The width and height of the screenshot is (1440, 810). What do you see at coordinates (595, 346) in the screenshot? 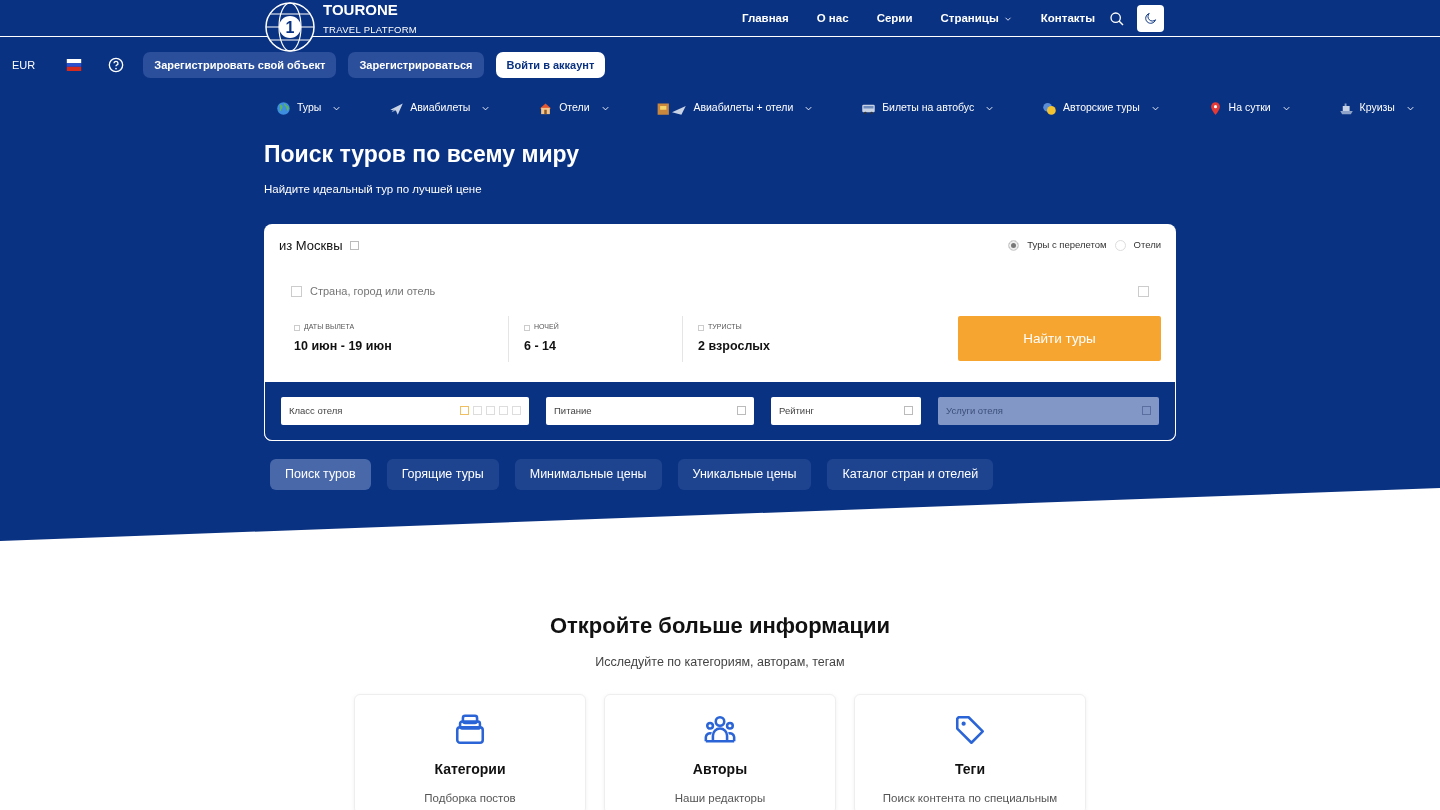
I see `field-value: 6 - 14` at bounding box center [595, 346].